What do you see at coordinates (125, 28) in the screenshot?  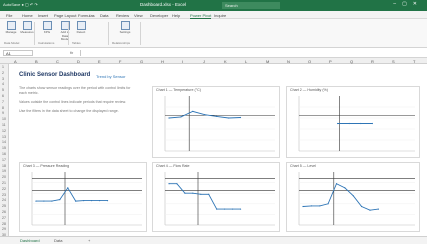 I see `settings-button: Settings` at bounding box center [125, 28].